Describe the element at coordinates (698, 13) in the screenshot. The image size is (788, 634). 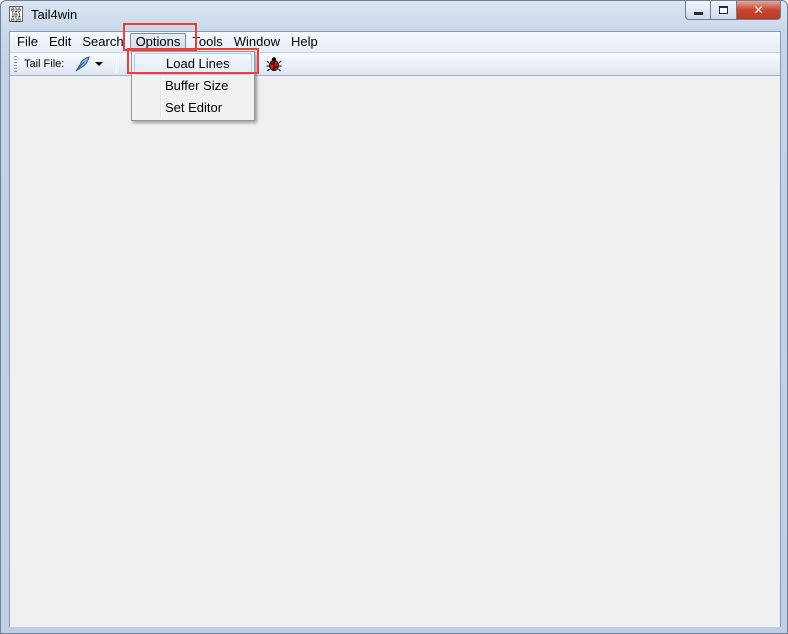
I see `minimize-icon` at that location.